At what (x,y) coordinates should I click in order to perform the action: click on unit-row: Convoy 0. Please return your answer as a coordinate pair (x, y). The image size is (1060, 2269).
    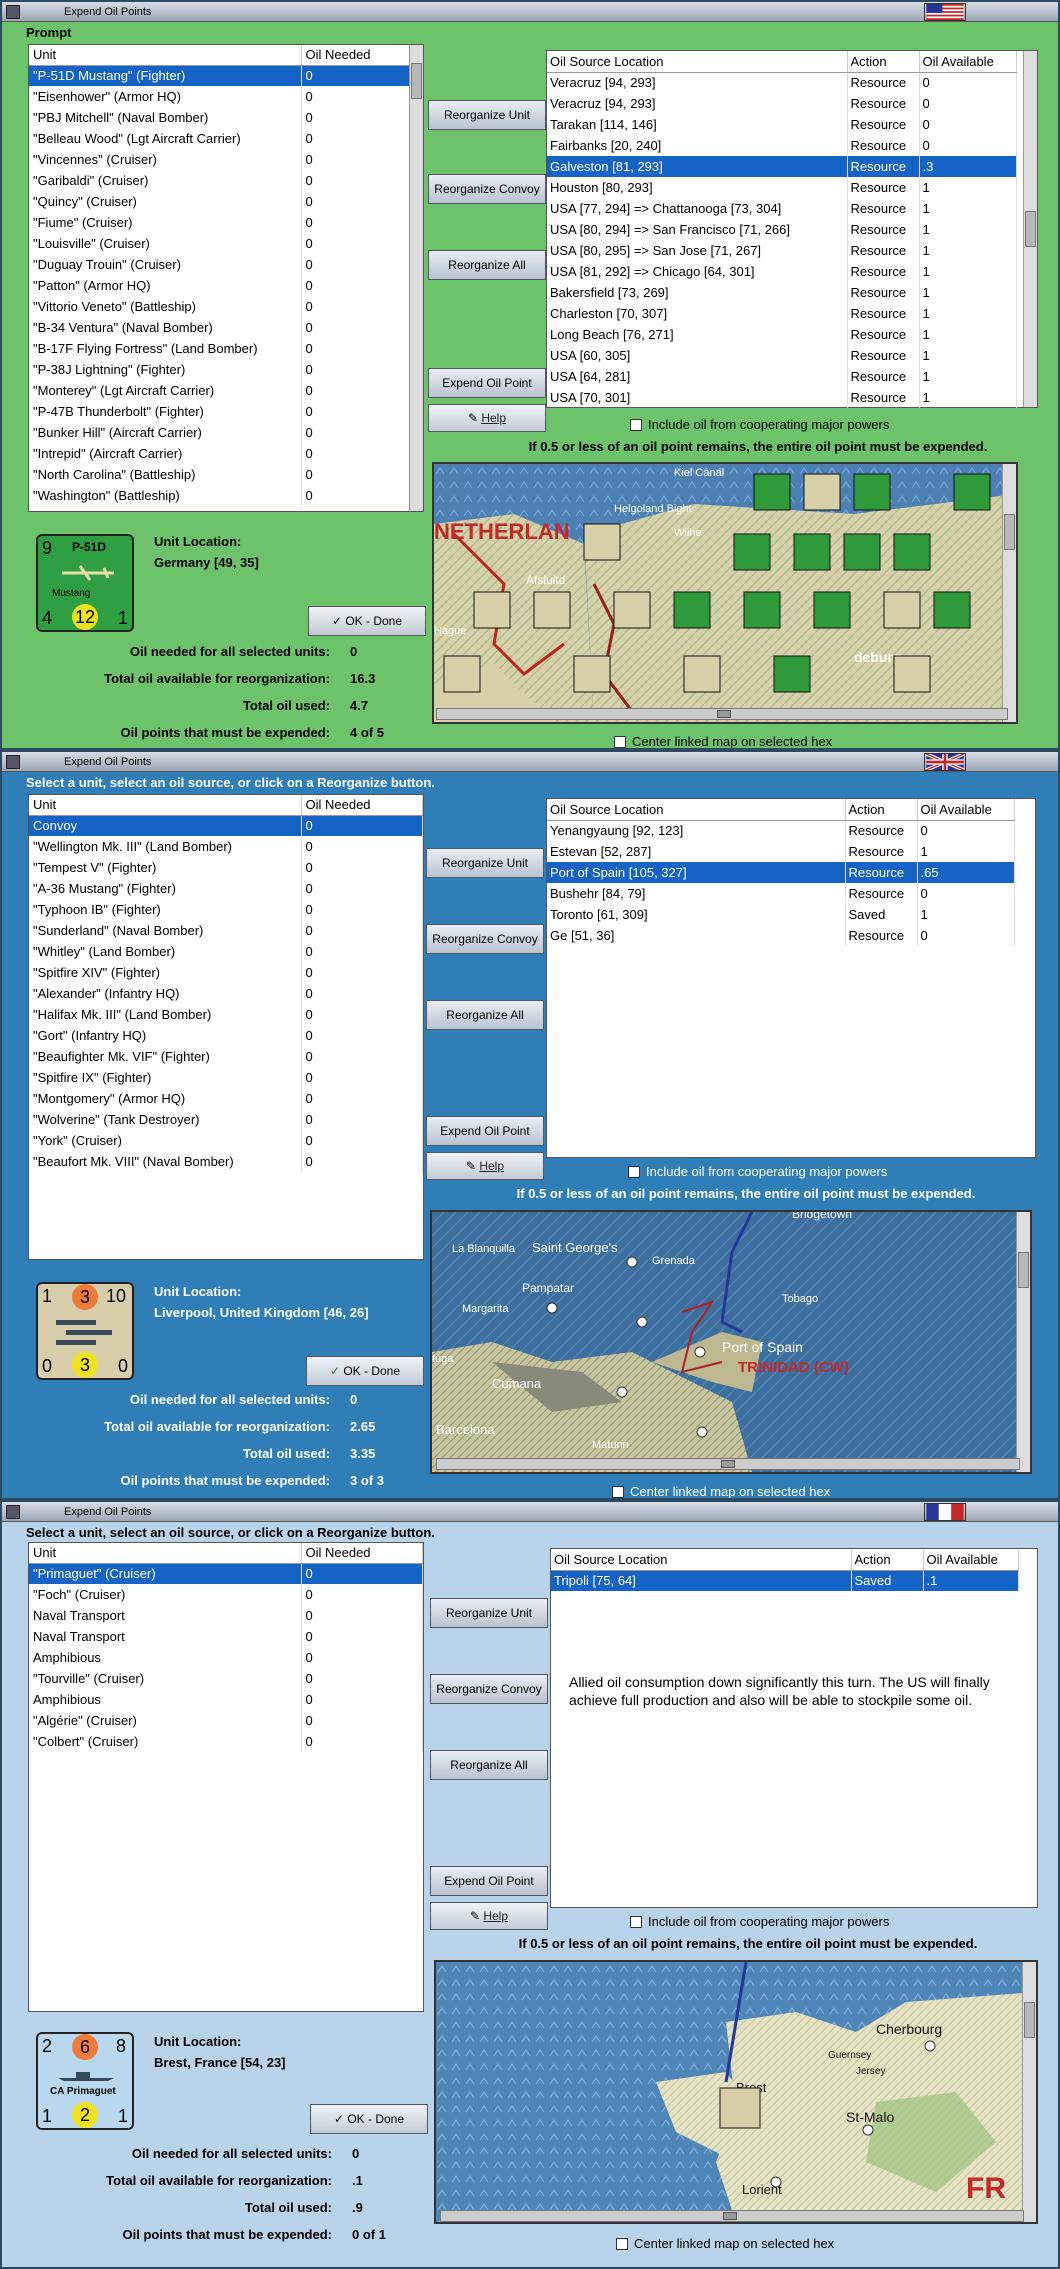
    Looking at the image, I should click on (226, 825).